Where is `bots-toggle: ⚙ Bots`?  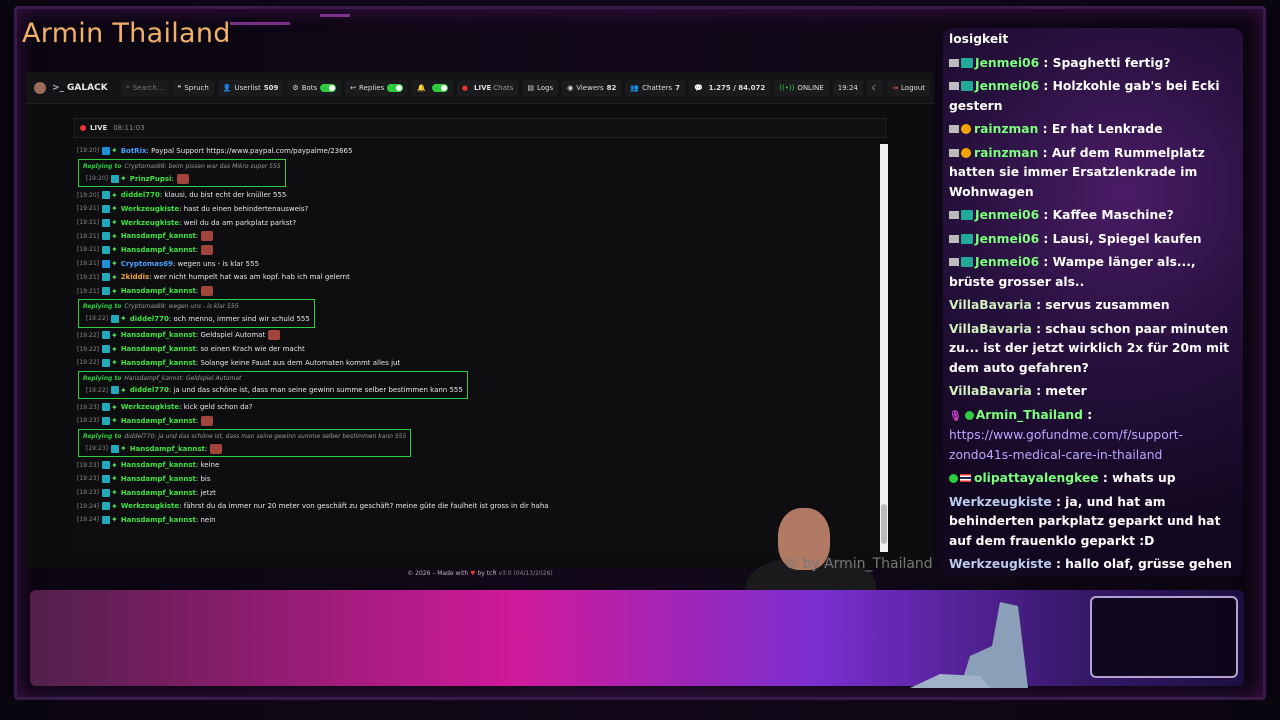
bots-toggle: ⚙ Bots is located at coordinates (314, 87).